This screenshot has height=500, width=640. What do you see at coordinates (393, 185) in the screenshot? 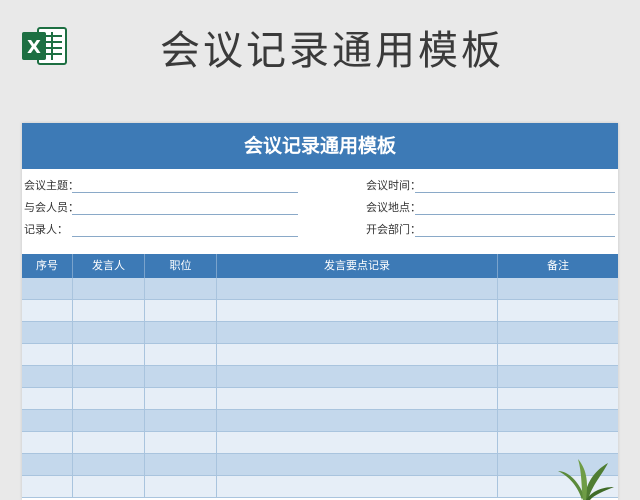
I see `time-label: 会议时间：` at bounding box center [393, 185].